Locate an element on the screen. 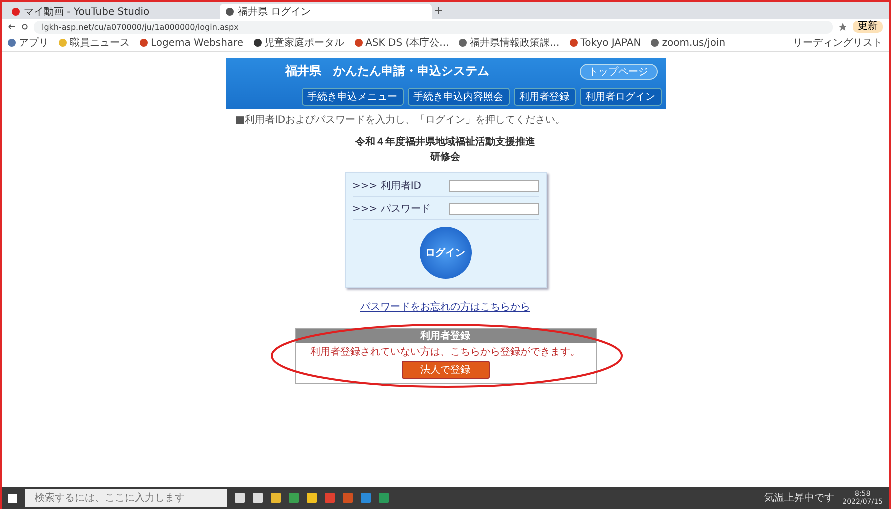 This screenshot has width=891, height=509. taskbar-search-field: 検索するには、ここに入力します is located at coordinates (126, 498).